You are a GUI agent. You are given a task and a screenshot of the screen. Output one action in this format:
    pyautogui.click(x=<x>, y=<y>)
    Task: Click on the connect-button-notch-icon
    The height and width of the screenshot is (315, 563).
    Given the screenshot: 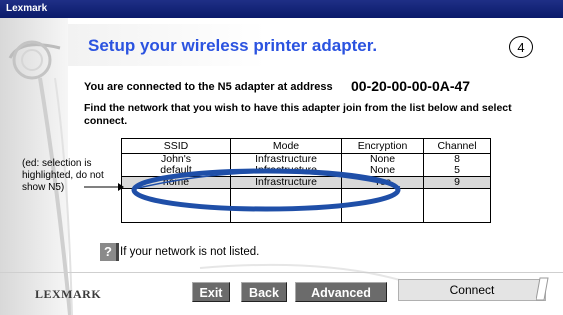 What is the action you would take?
    pyautogui.click(x=542, y=289)
    